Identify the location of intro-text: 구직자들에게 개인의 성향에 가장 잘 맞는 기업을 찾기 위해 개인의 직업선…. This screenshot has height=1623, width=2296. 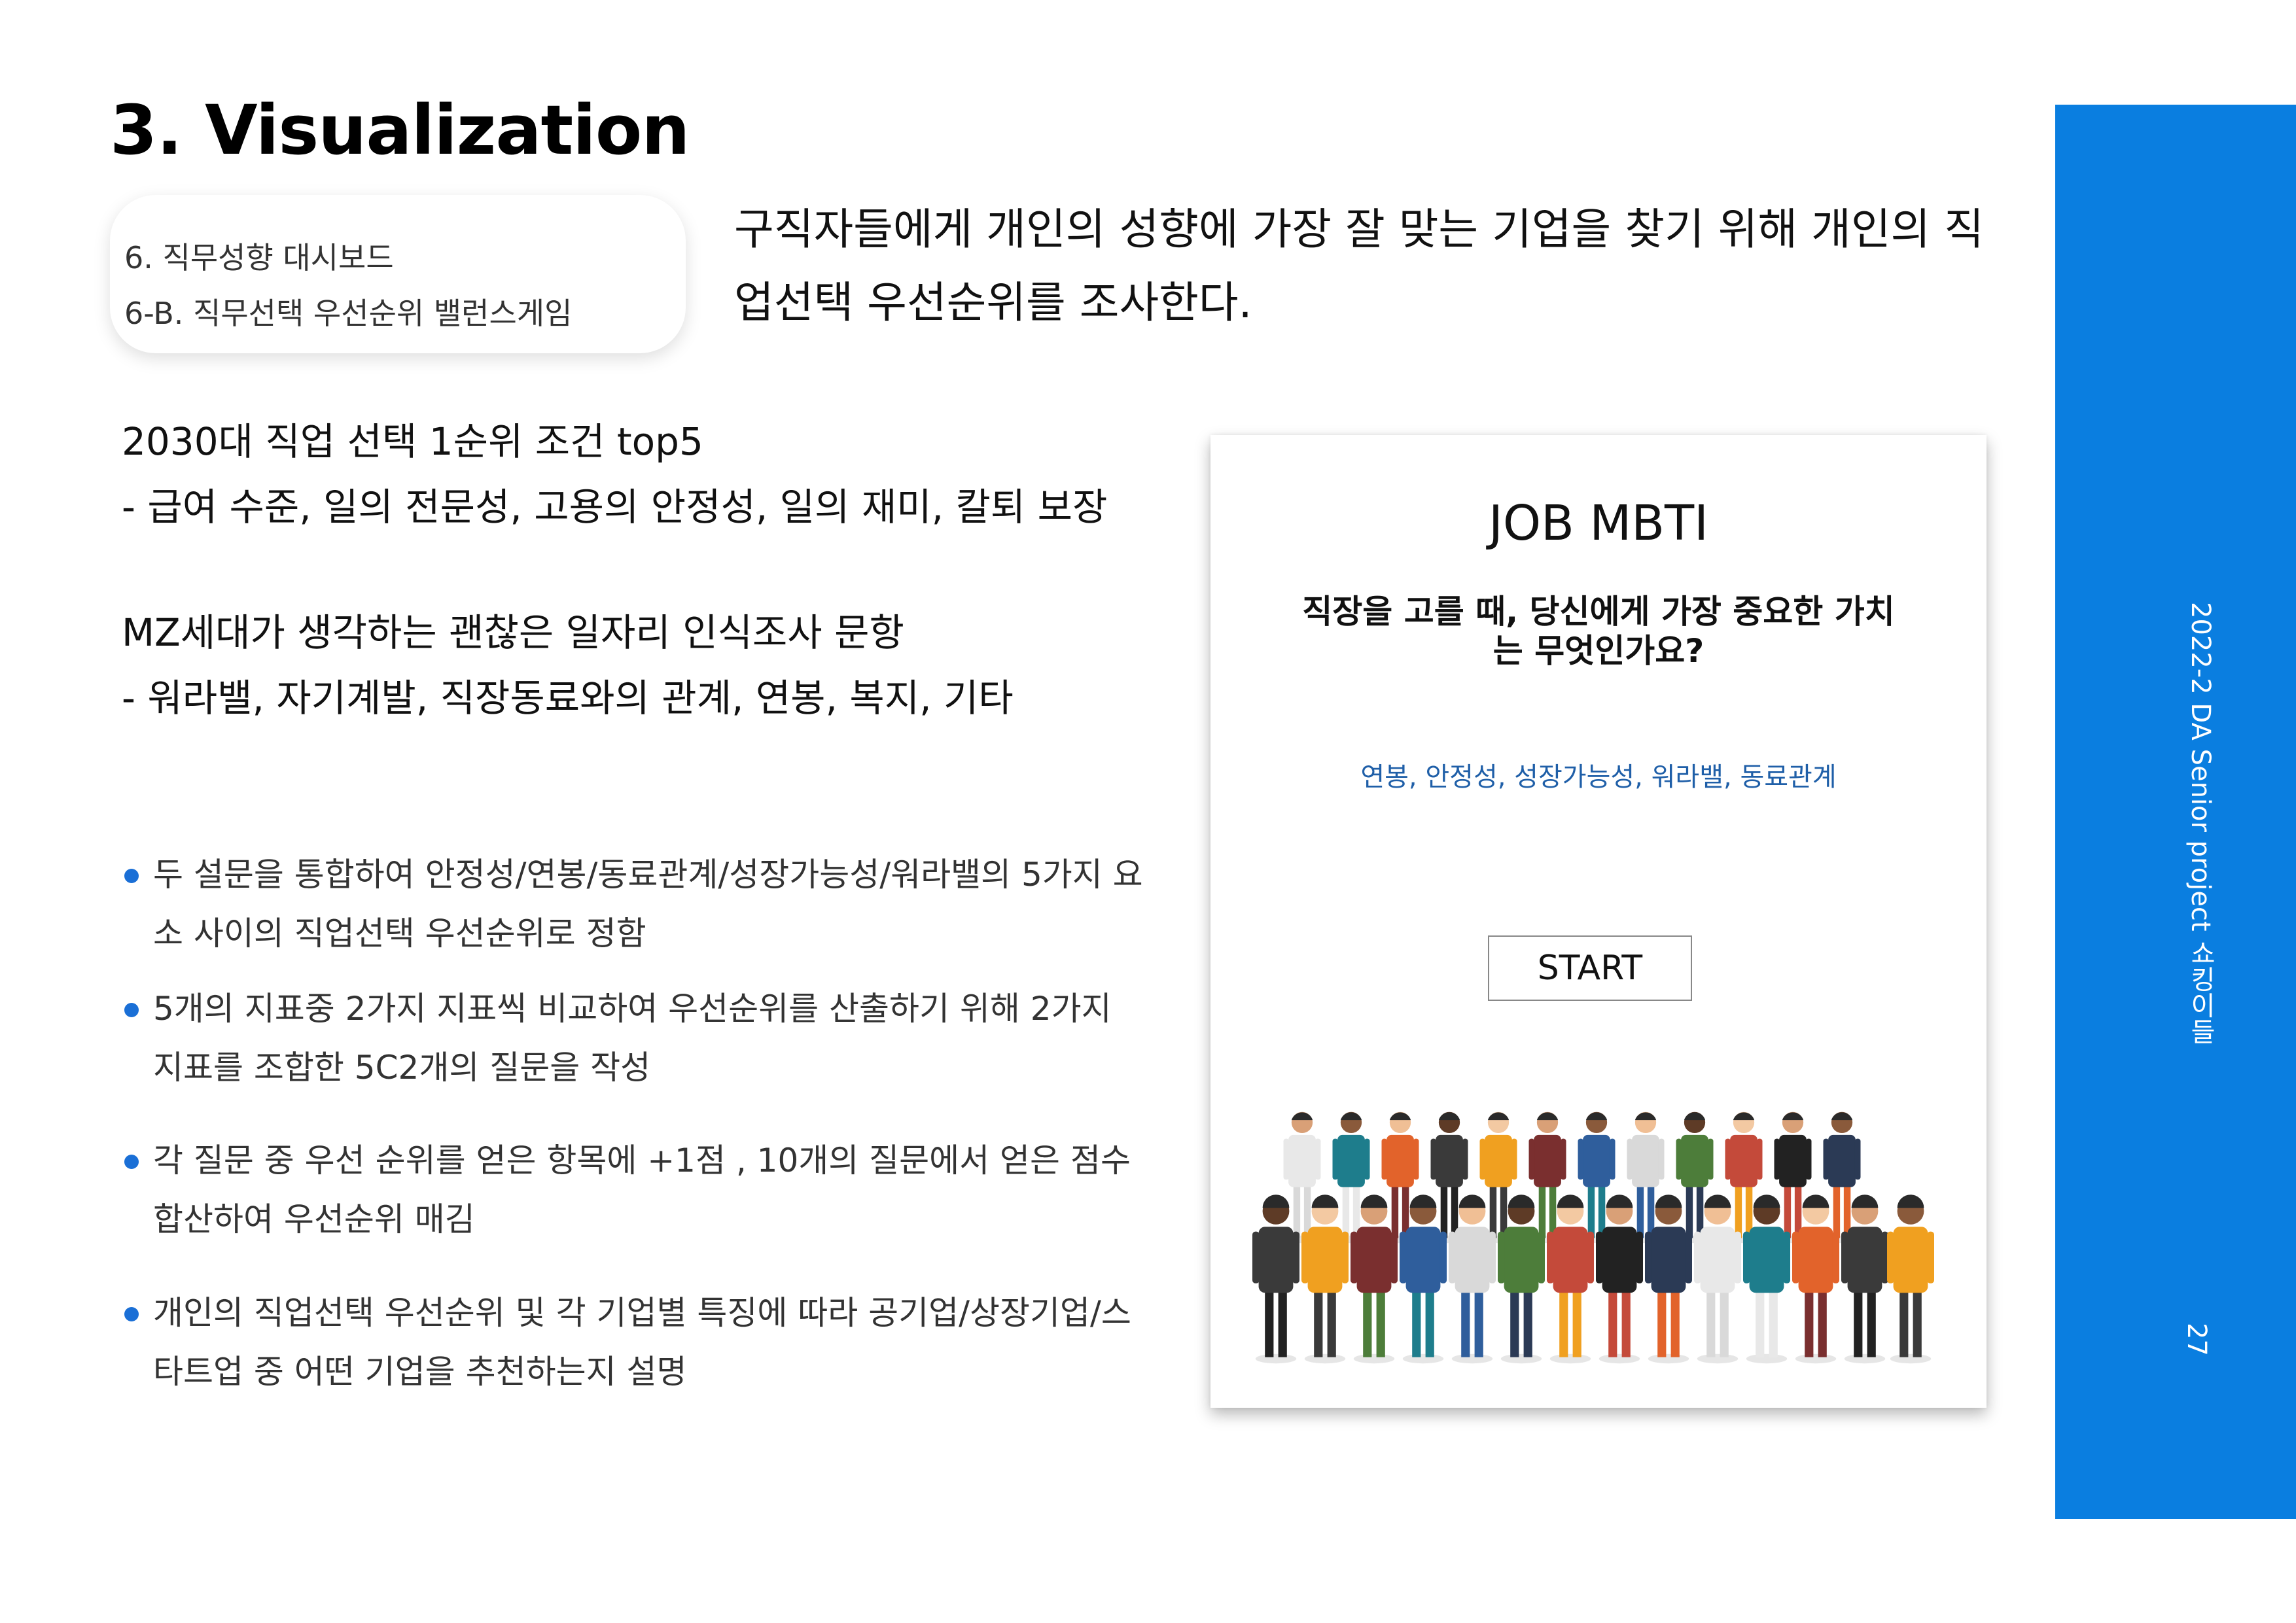
(1359, 266).